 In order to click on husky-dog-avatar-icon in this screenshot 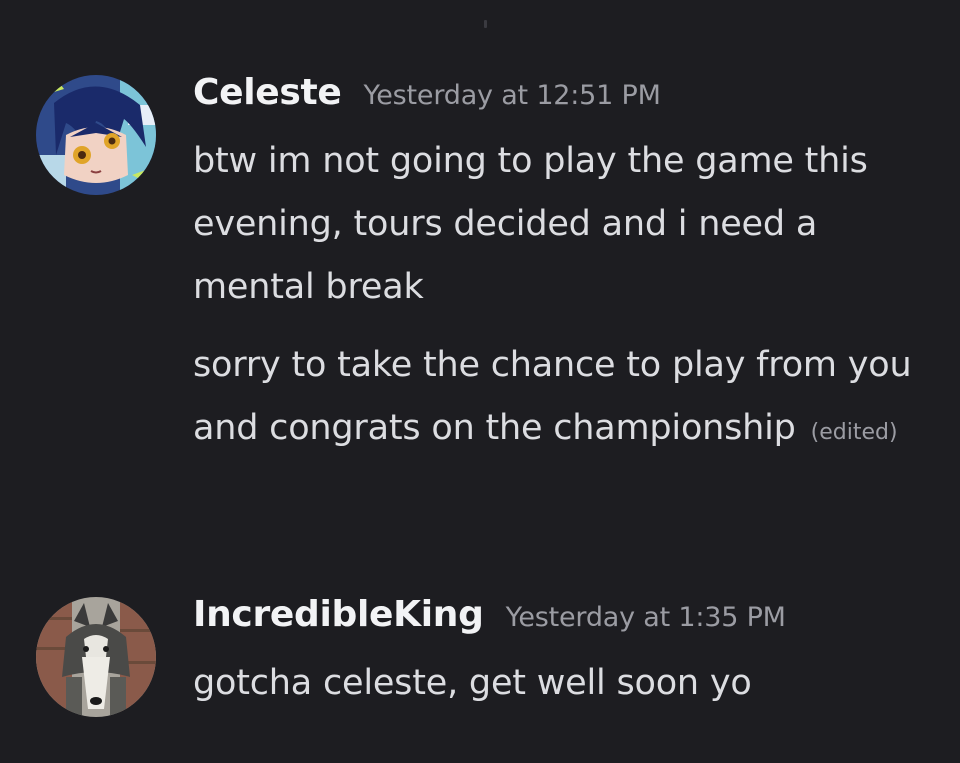, I will do `click(96, 657)`.